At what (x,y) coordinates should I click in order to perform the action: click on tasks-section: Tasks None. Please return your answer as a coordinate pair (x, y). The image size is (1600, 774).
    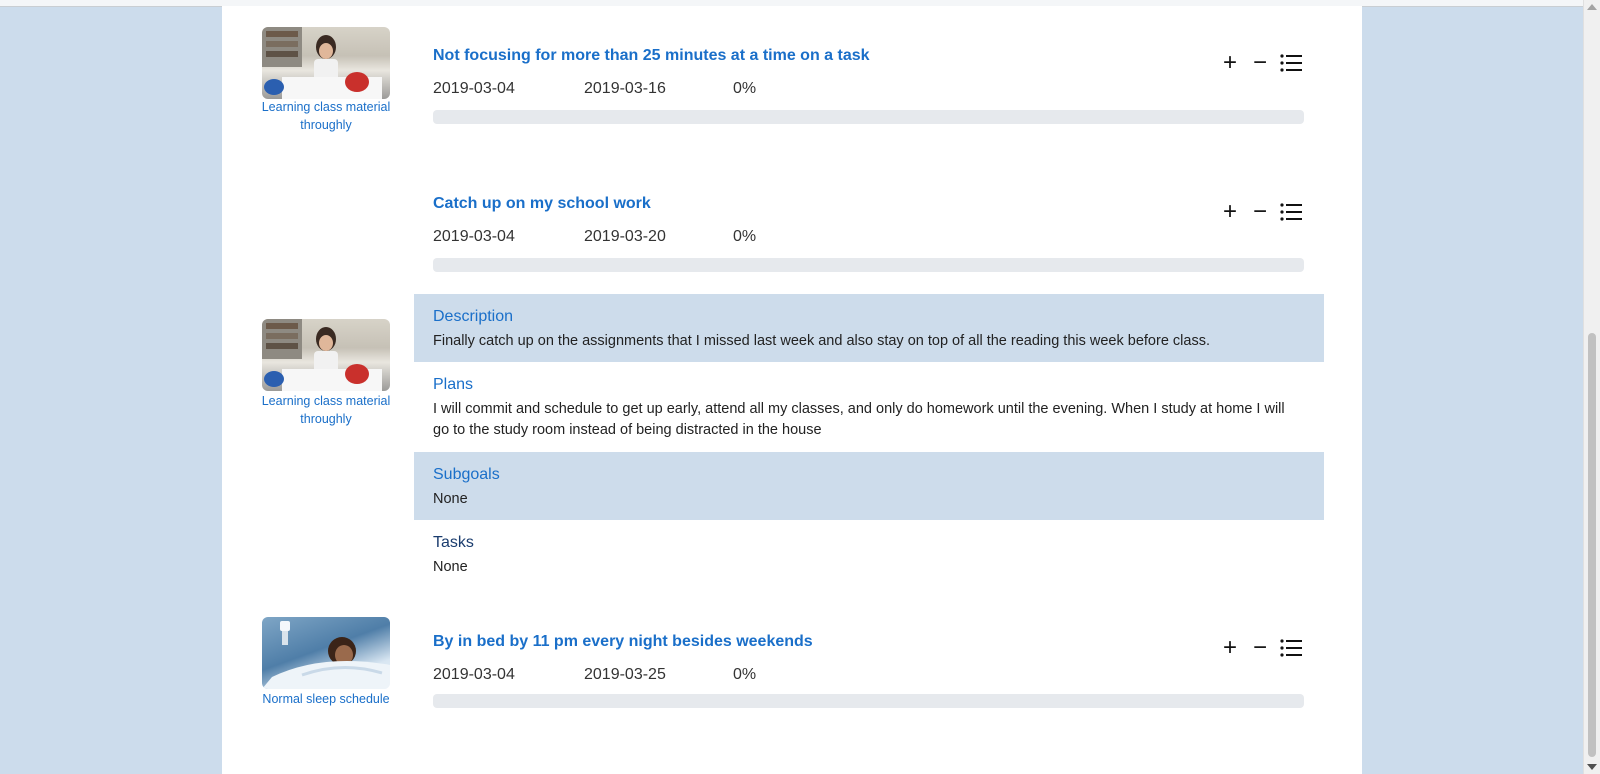
    Looking at the image, I should click on (869, 554).